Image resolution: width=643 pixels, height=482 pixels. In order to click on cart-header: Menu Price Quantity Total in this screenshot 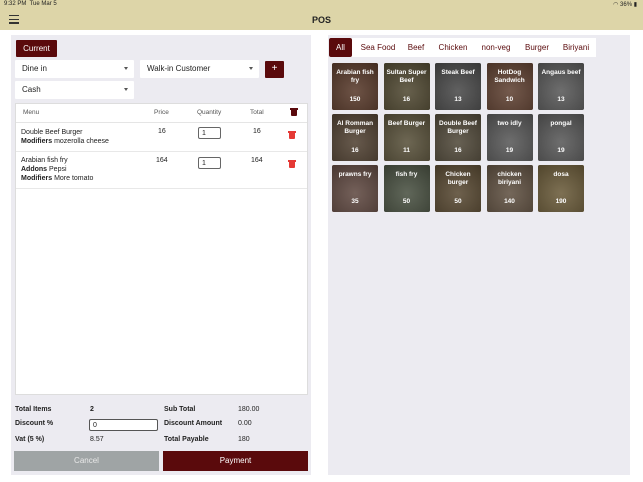, I will do `click(161, 113)`.